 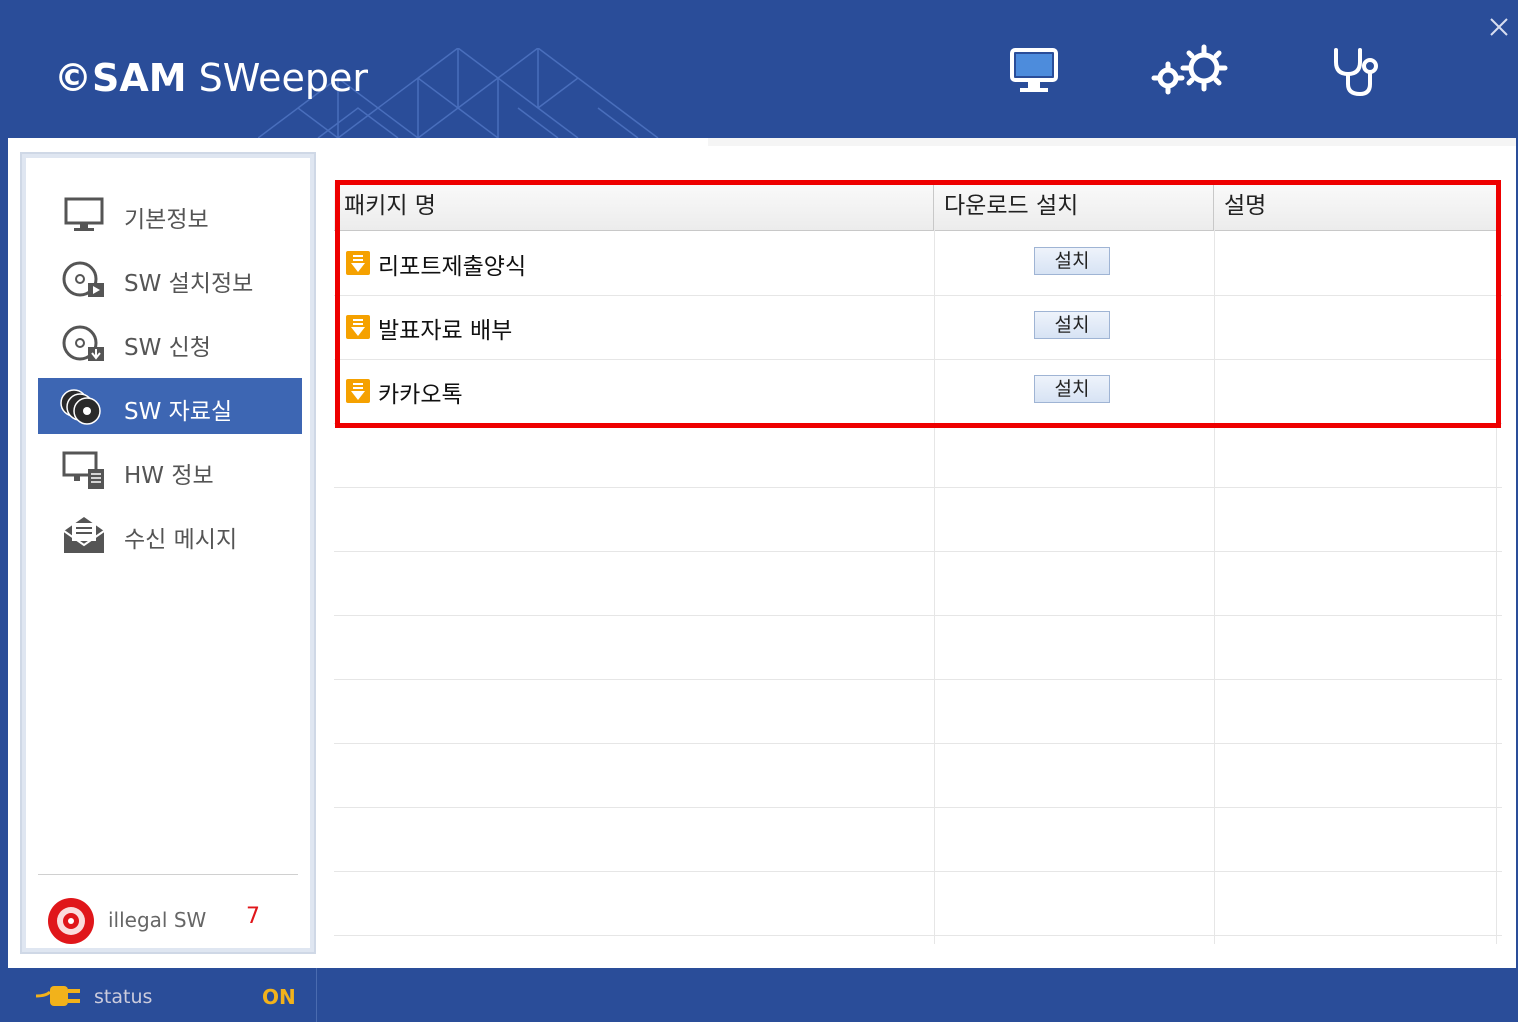 I want to click on sidebar-item-sw-install-info: SW 설치정보, so click(x=170, y=278).